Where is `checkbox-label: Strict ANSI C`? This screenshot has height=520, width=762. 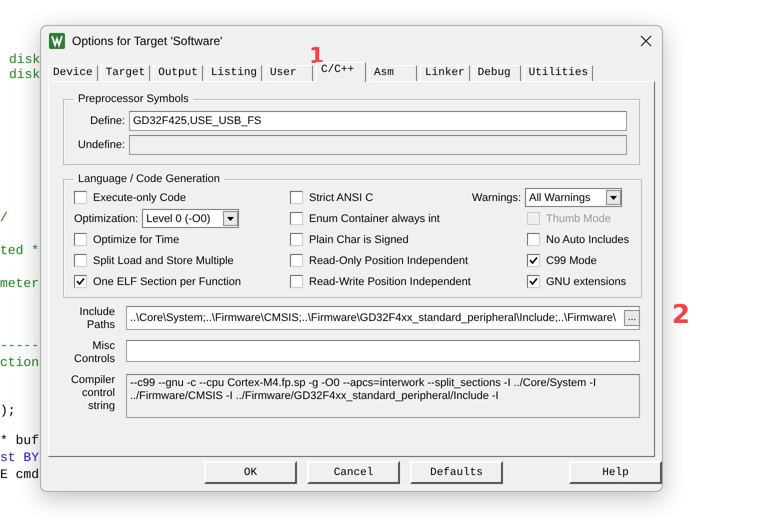 checkbox-label: Strict ANSI C is located at coordinates (341, 198).